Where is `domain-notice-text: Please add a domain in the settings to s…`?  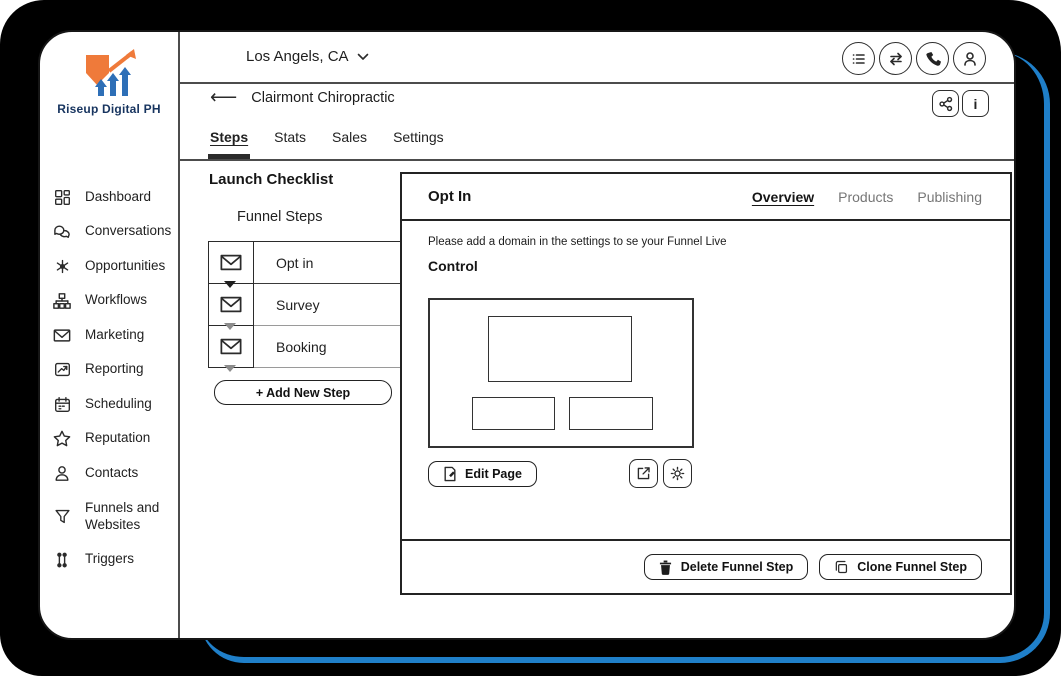
domain-notice-text: Please add a domain in the settings to s… is located at coordinates (577, 242).